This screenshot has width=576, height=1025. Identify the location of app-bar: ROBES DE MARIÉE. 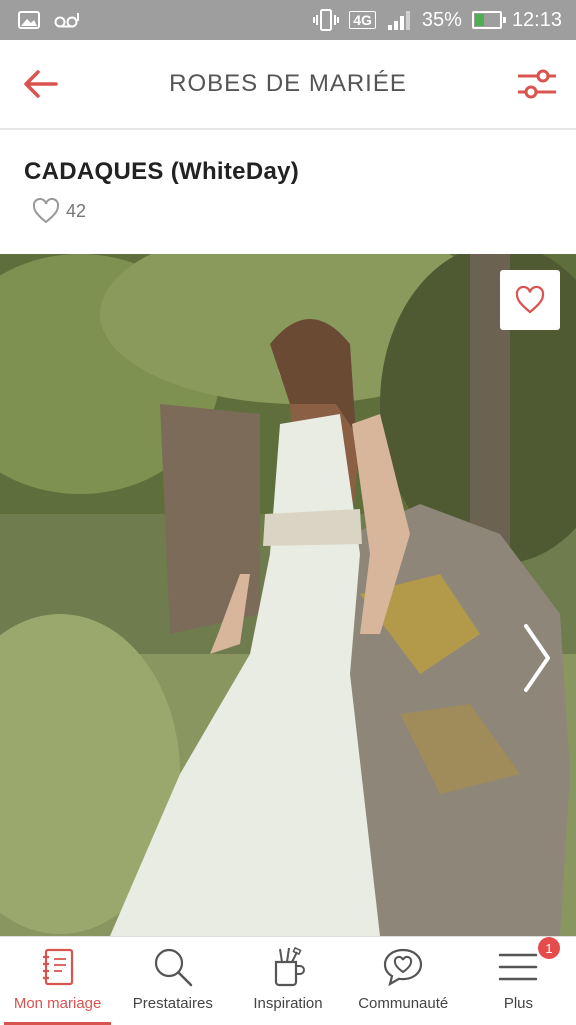
(288, 85).